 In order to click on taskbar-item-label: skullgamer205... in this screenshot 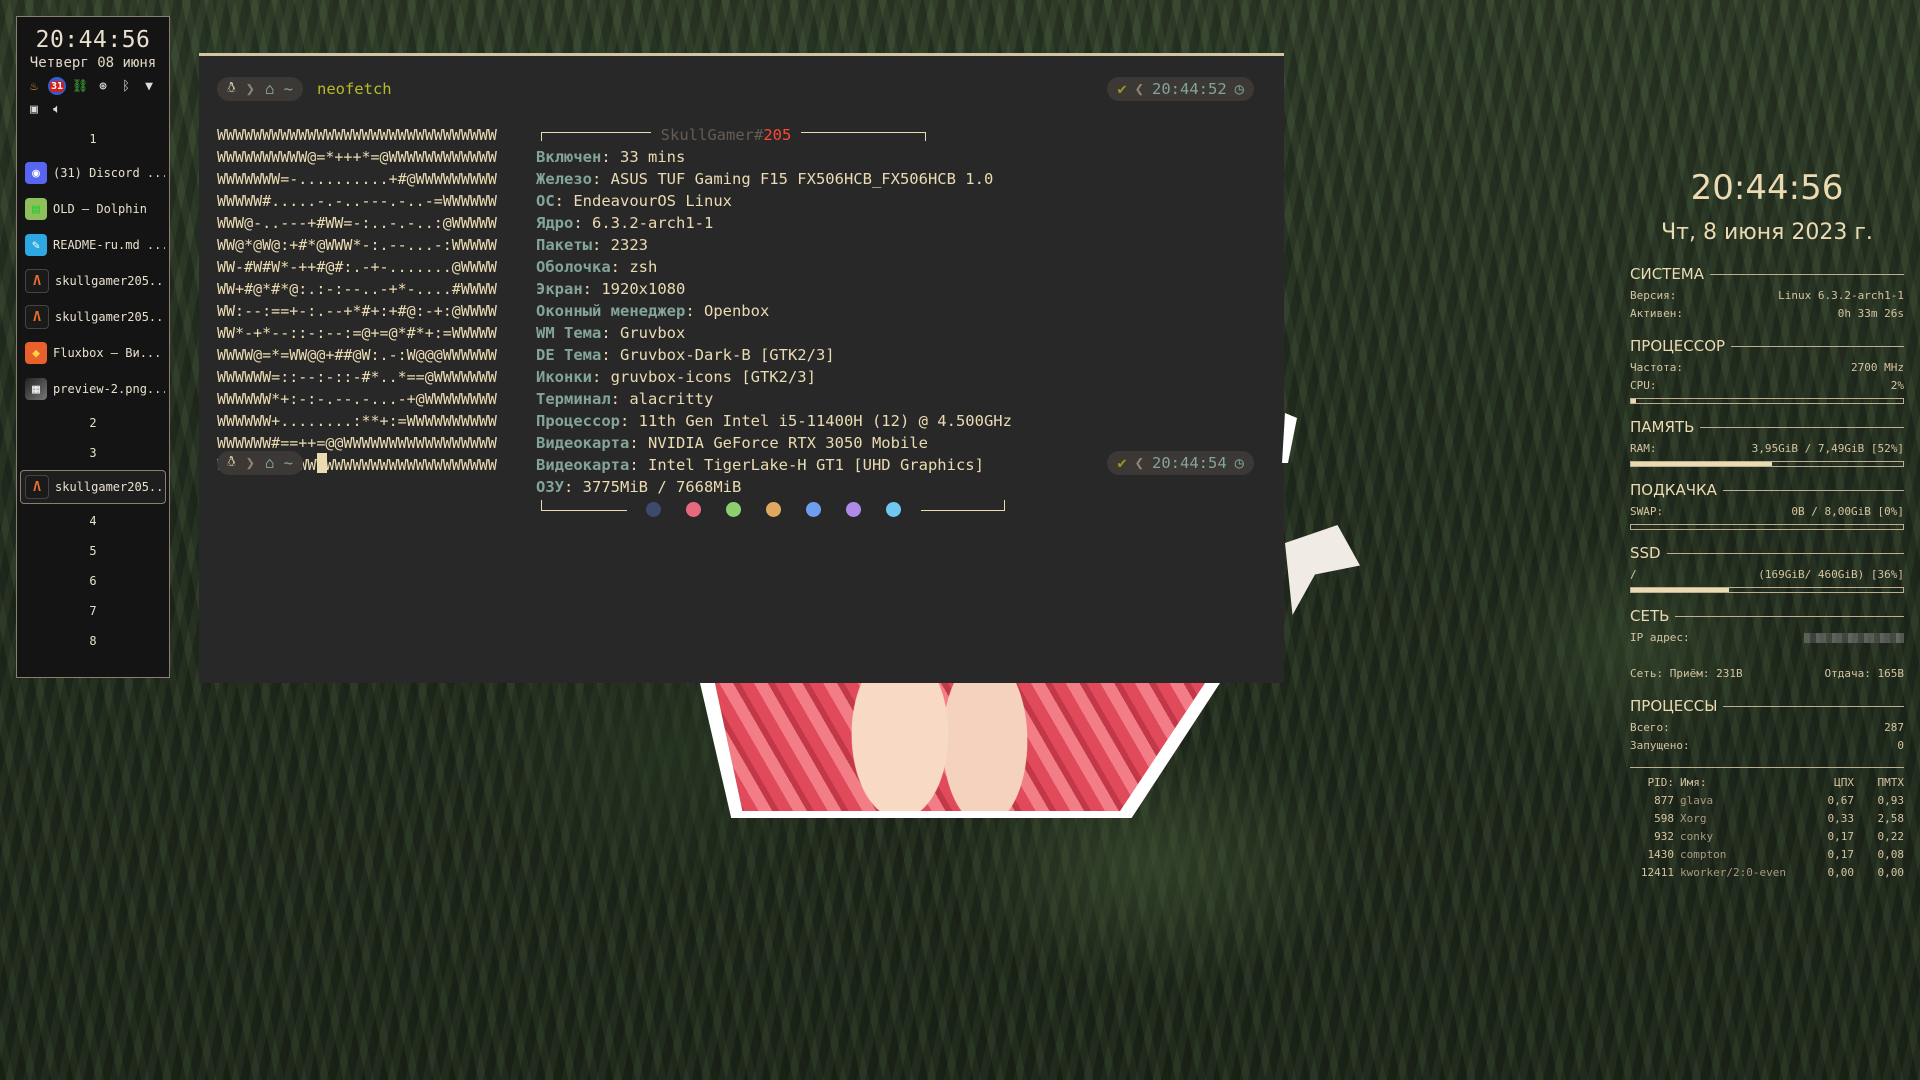, I will do `click(110, 487)`.